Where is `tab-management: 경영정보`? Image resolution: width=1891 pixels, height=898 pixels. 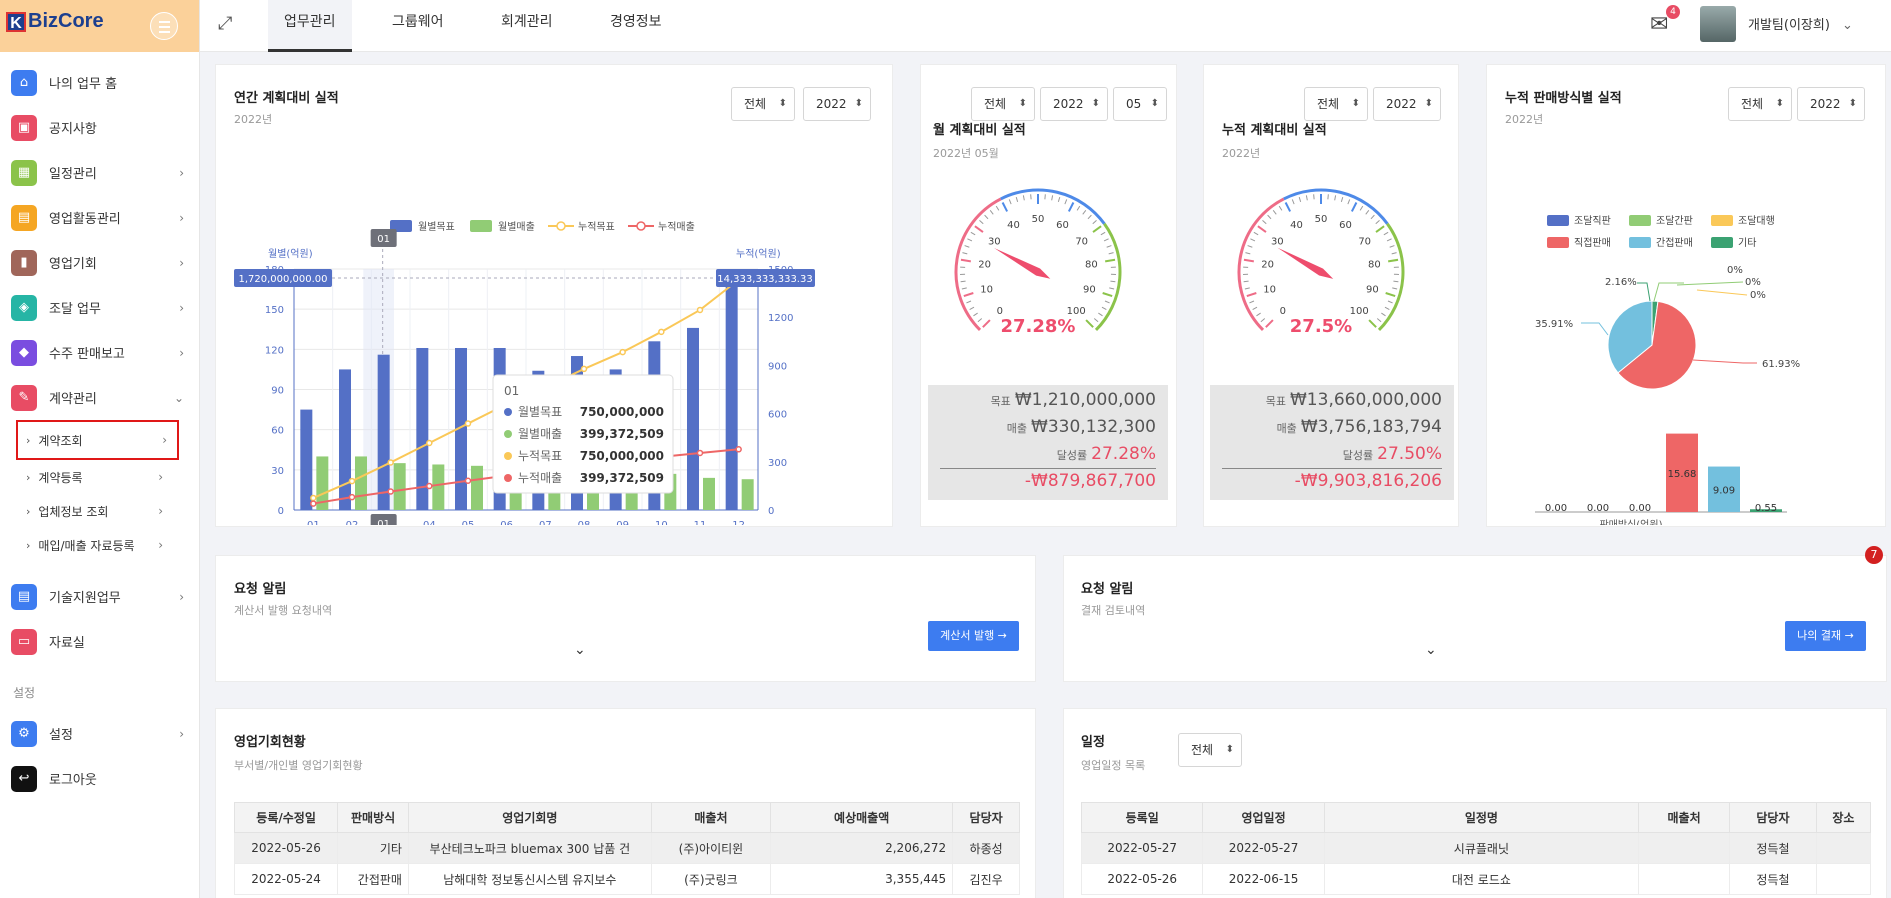
tab-management: 경영정보 is located at coordinates (636, 26).